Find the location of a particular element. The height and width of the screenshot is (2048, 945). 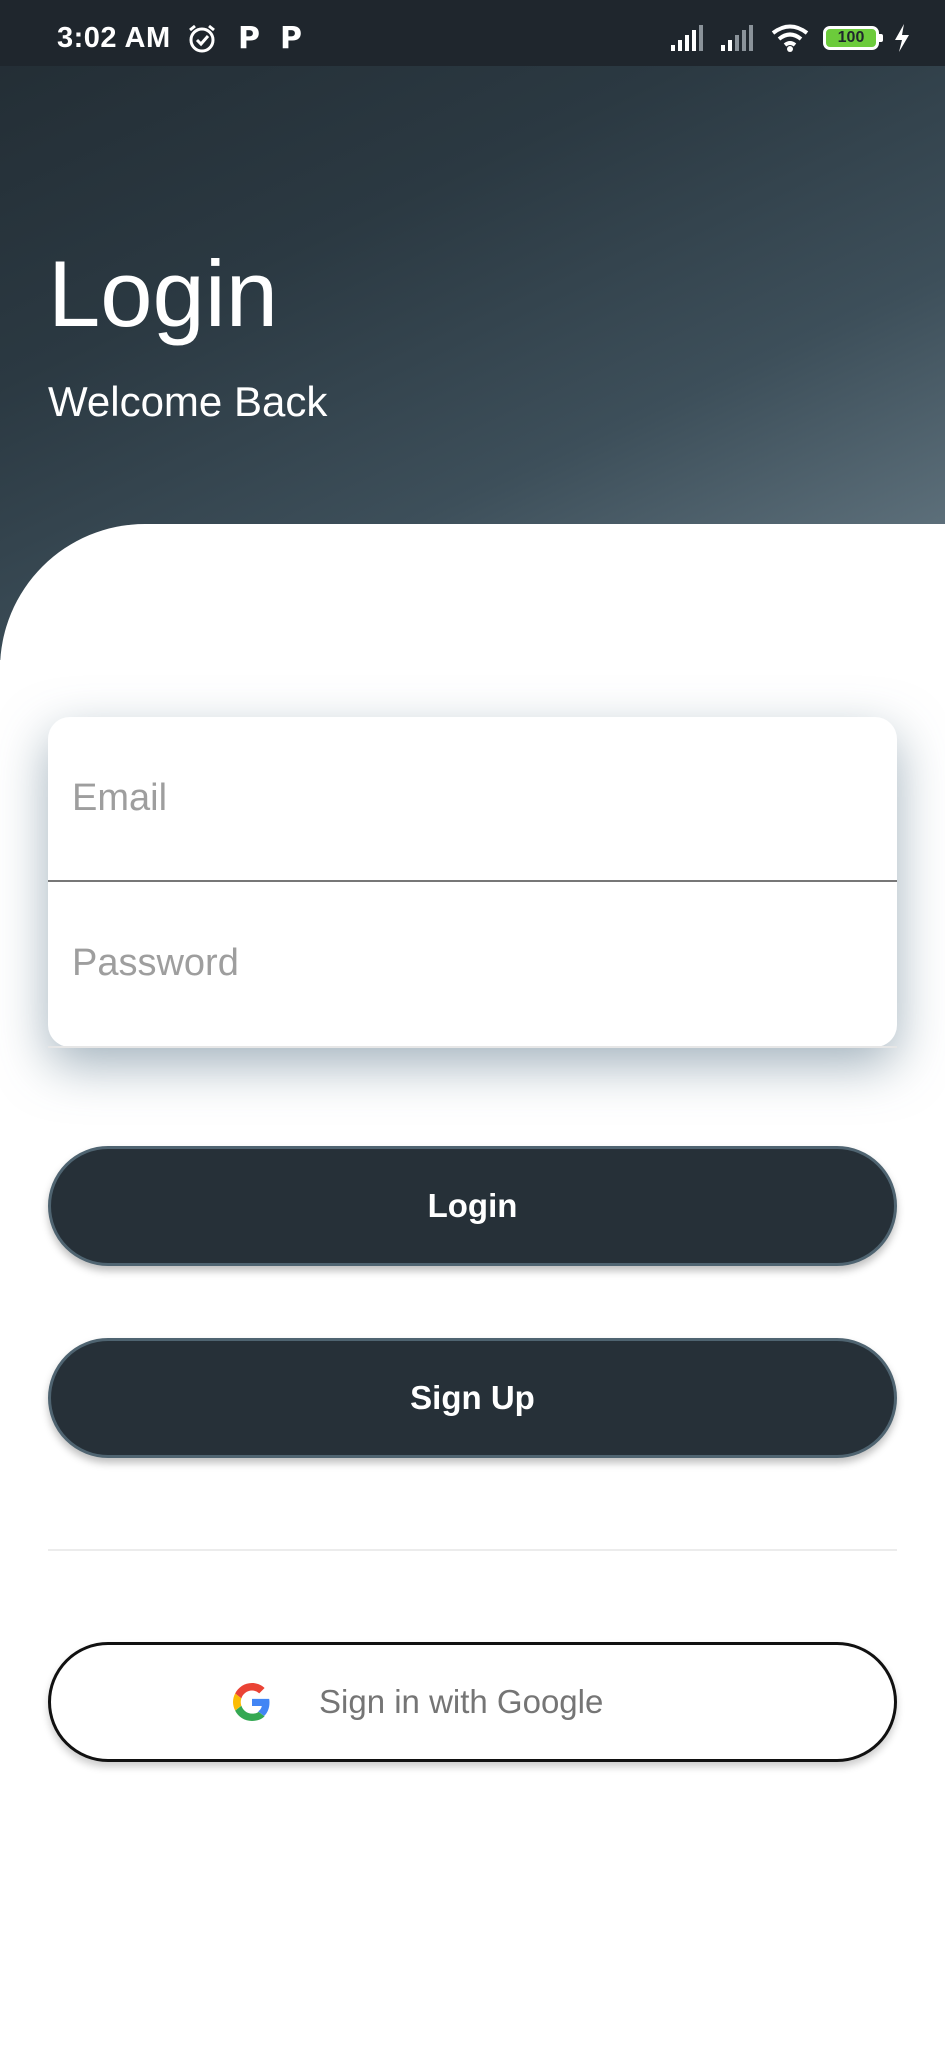

battery-icon: 100 is located at coordinates (853, 38).